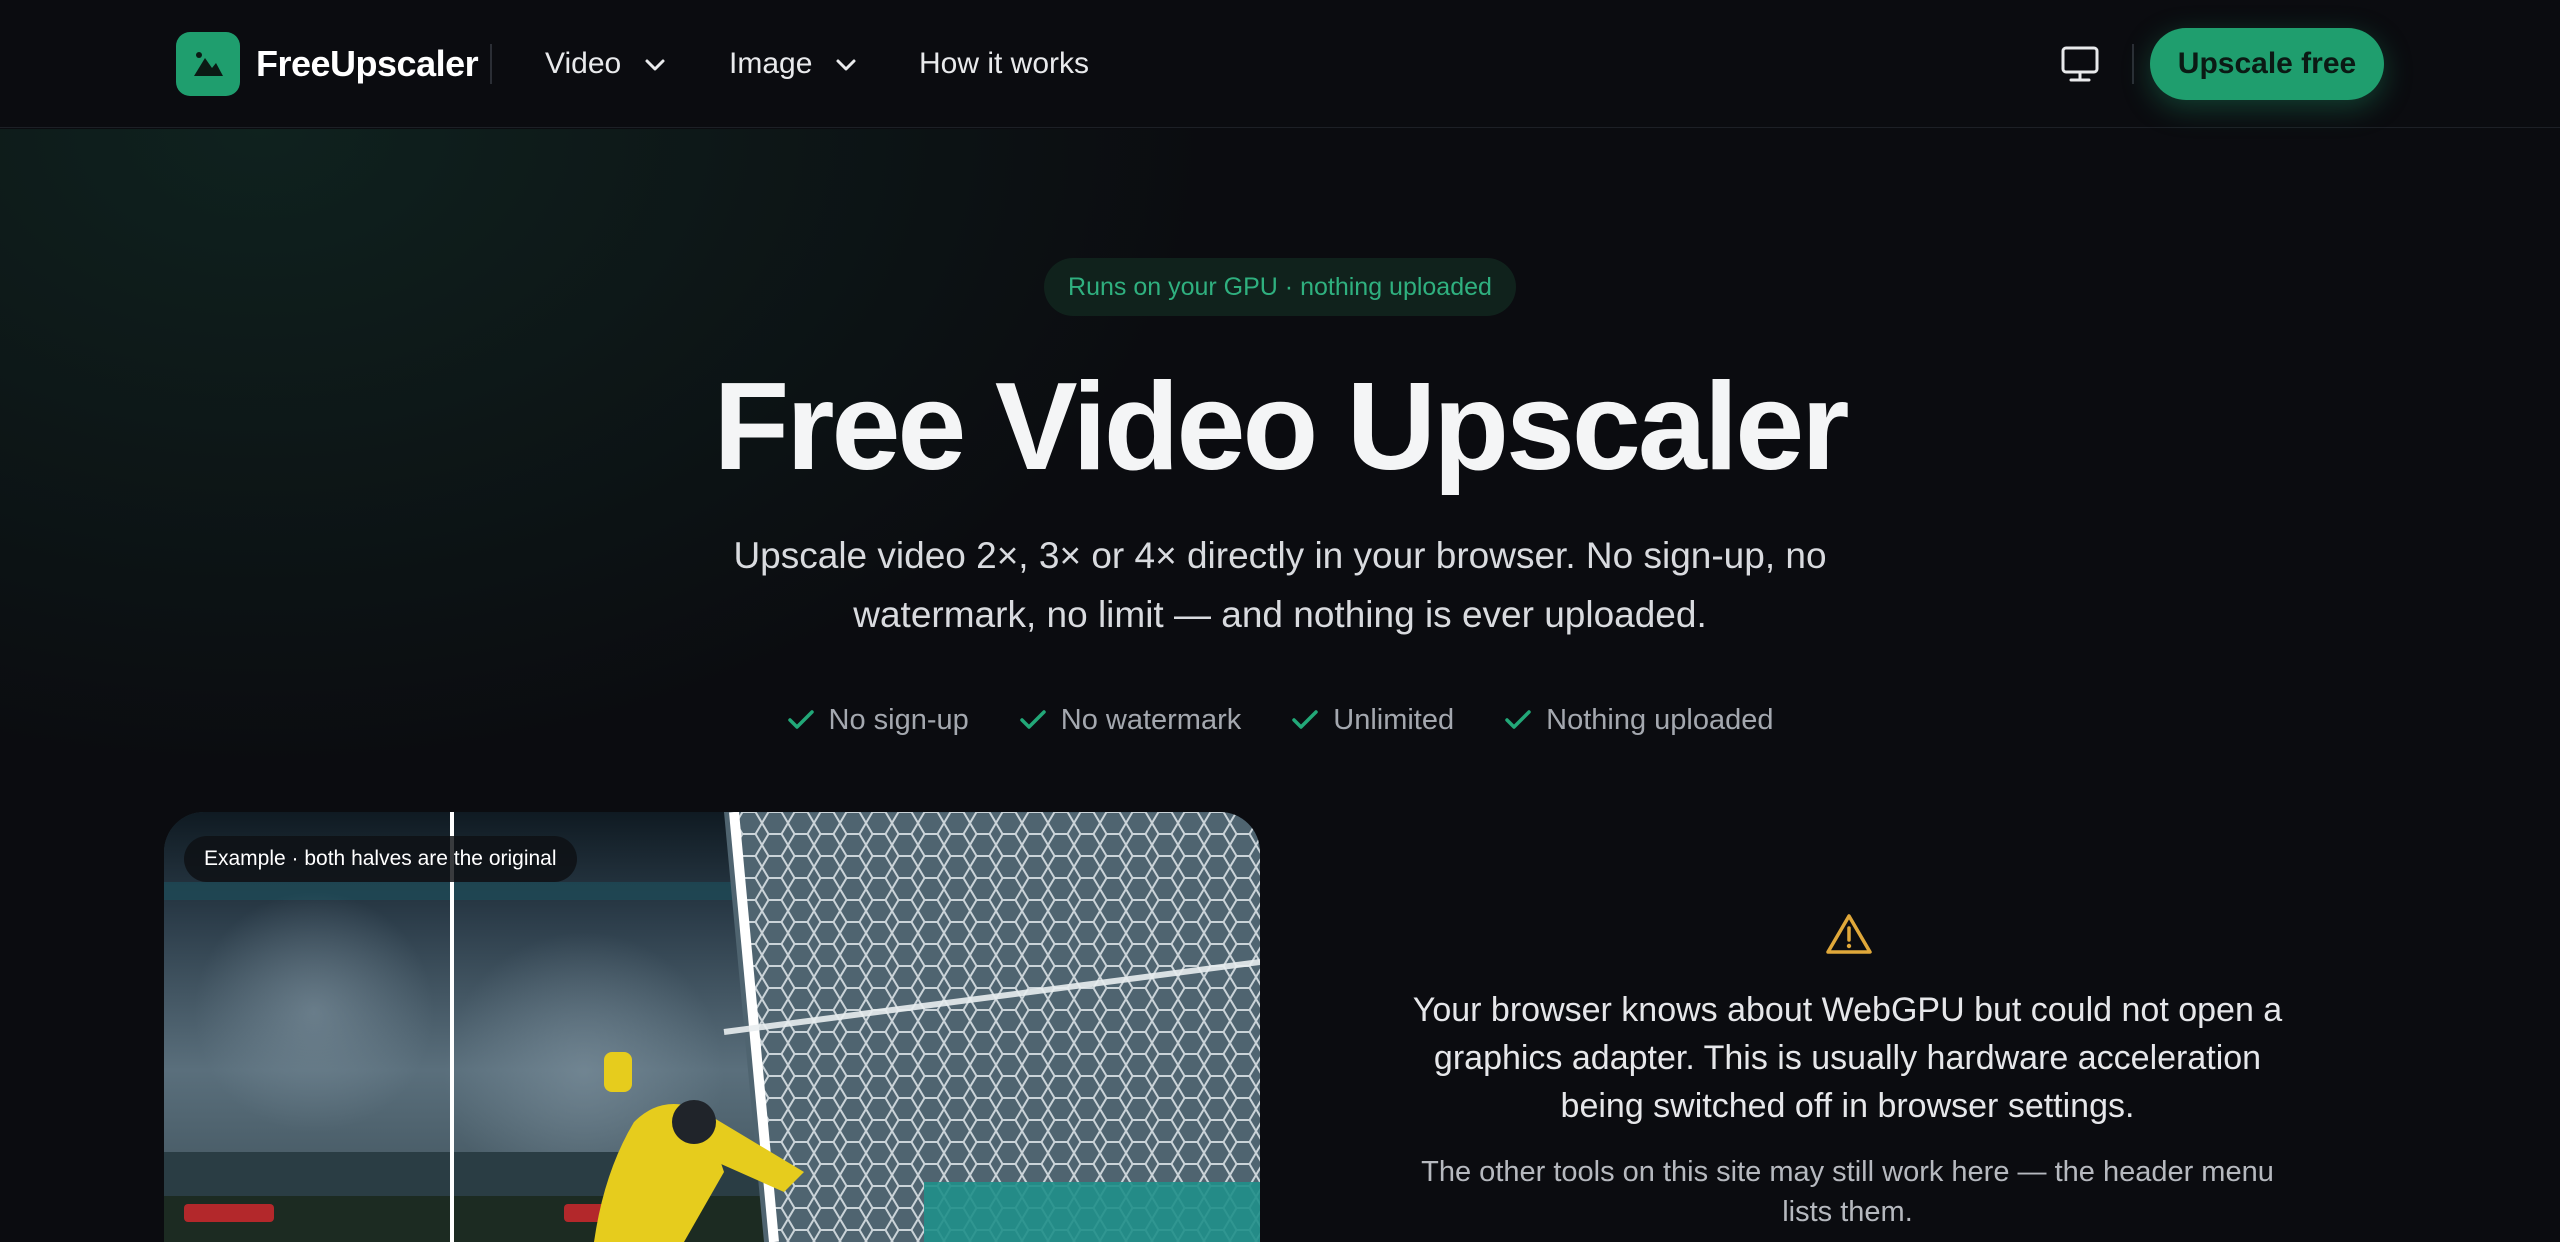 The height and width of the screenshot is (1242, 2560). I want to click on nav-image: Image, so click(793, 64).